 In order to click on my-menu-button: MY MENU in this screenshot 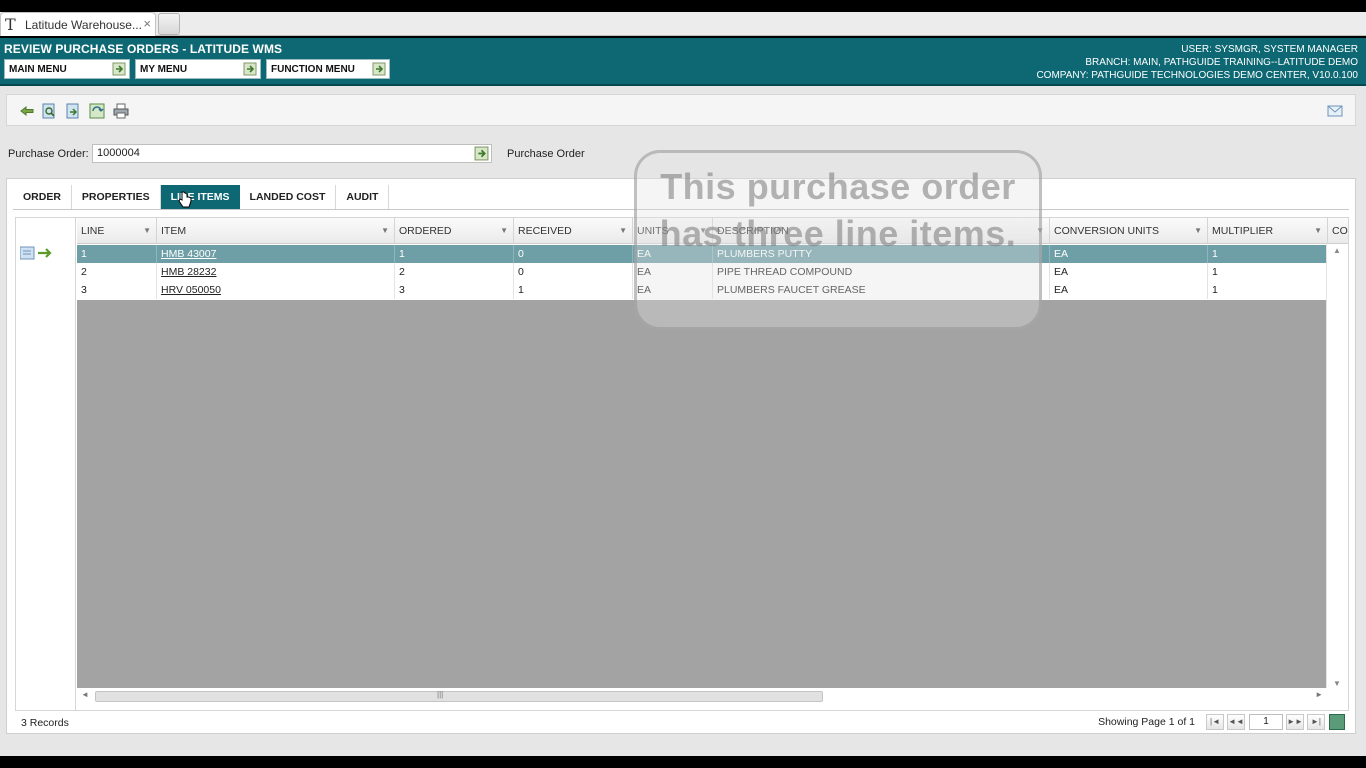, I will do `click(198, 69)`.